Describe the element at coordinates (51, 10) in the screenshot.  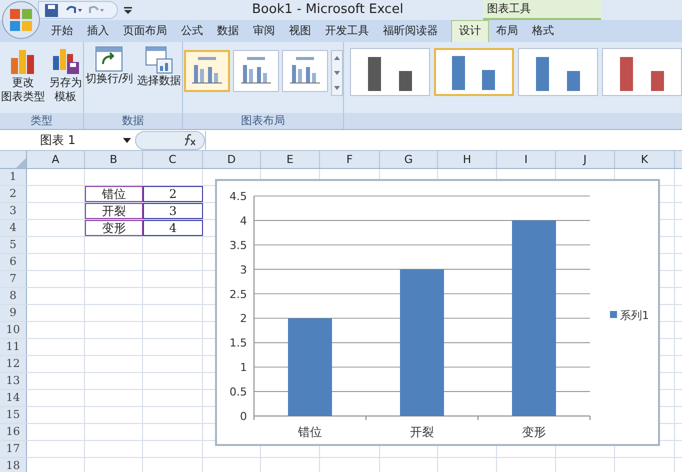
I see `save-icon` at that location.